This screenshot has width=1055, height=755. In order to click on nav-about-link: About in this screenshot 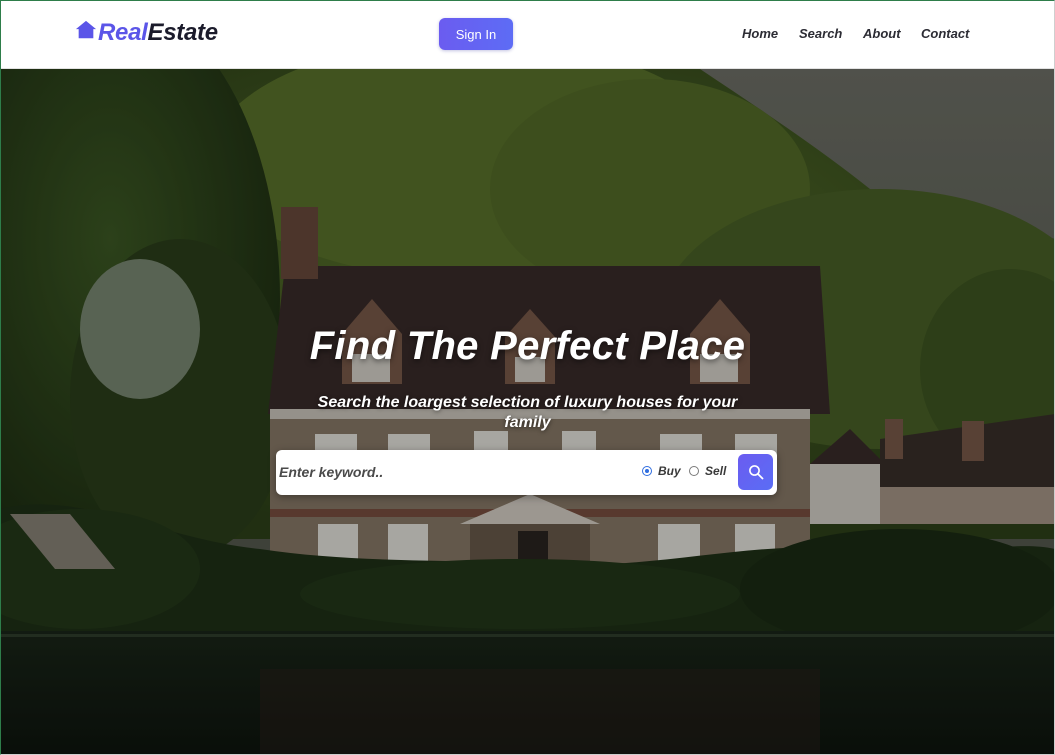, I will do `click(882, 33)`.